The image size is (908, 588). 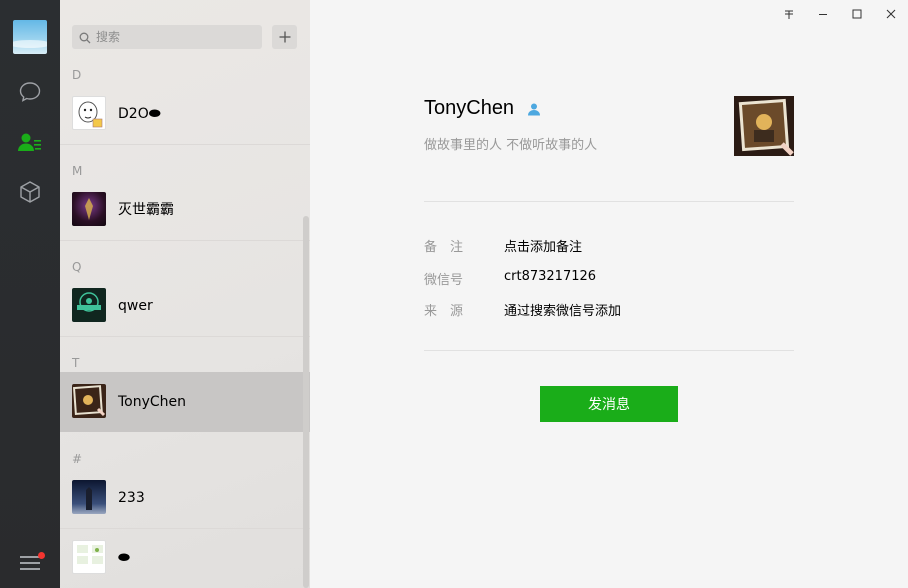 I want to click on scrollbar, so click(x=306, y=402).